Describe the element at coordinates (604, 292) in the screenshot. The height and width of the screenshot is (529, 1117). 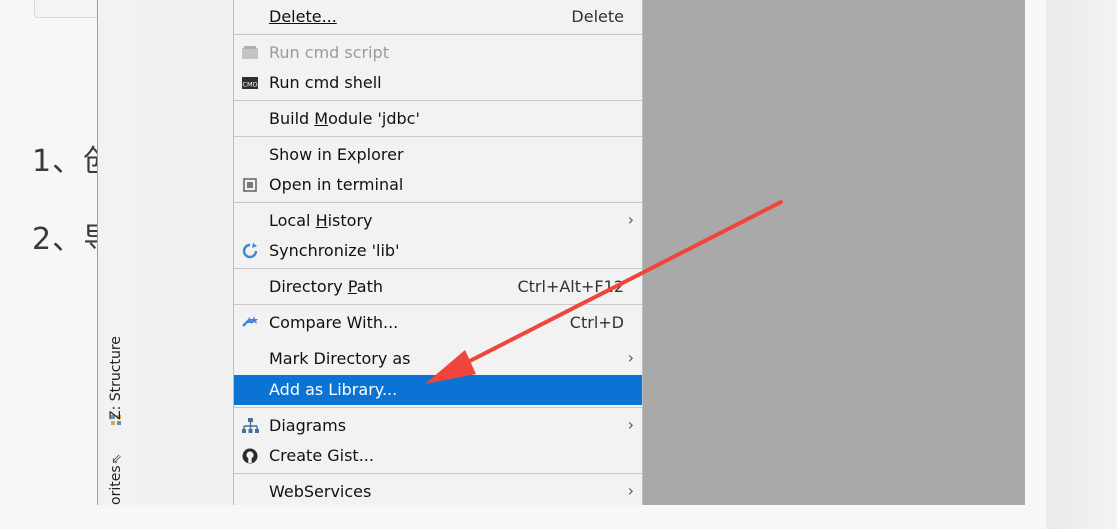
I see `annotation-arrow-icon` at that location.